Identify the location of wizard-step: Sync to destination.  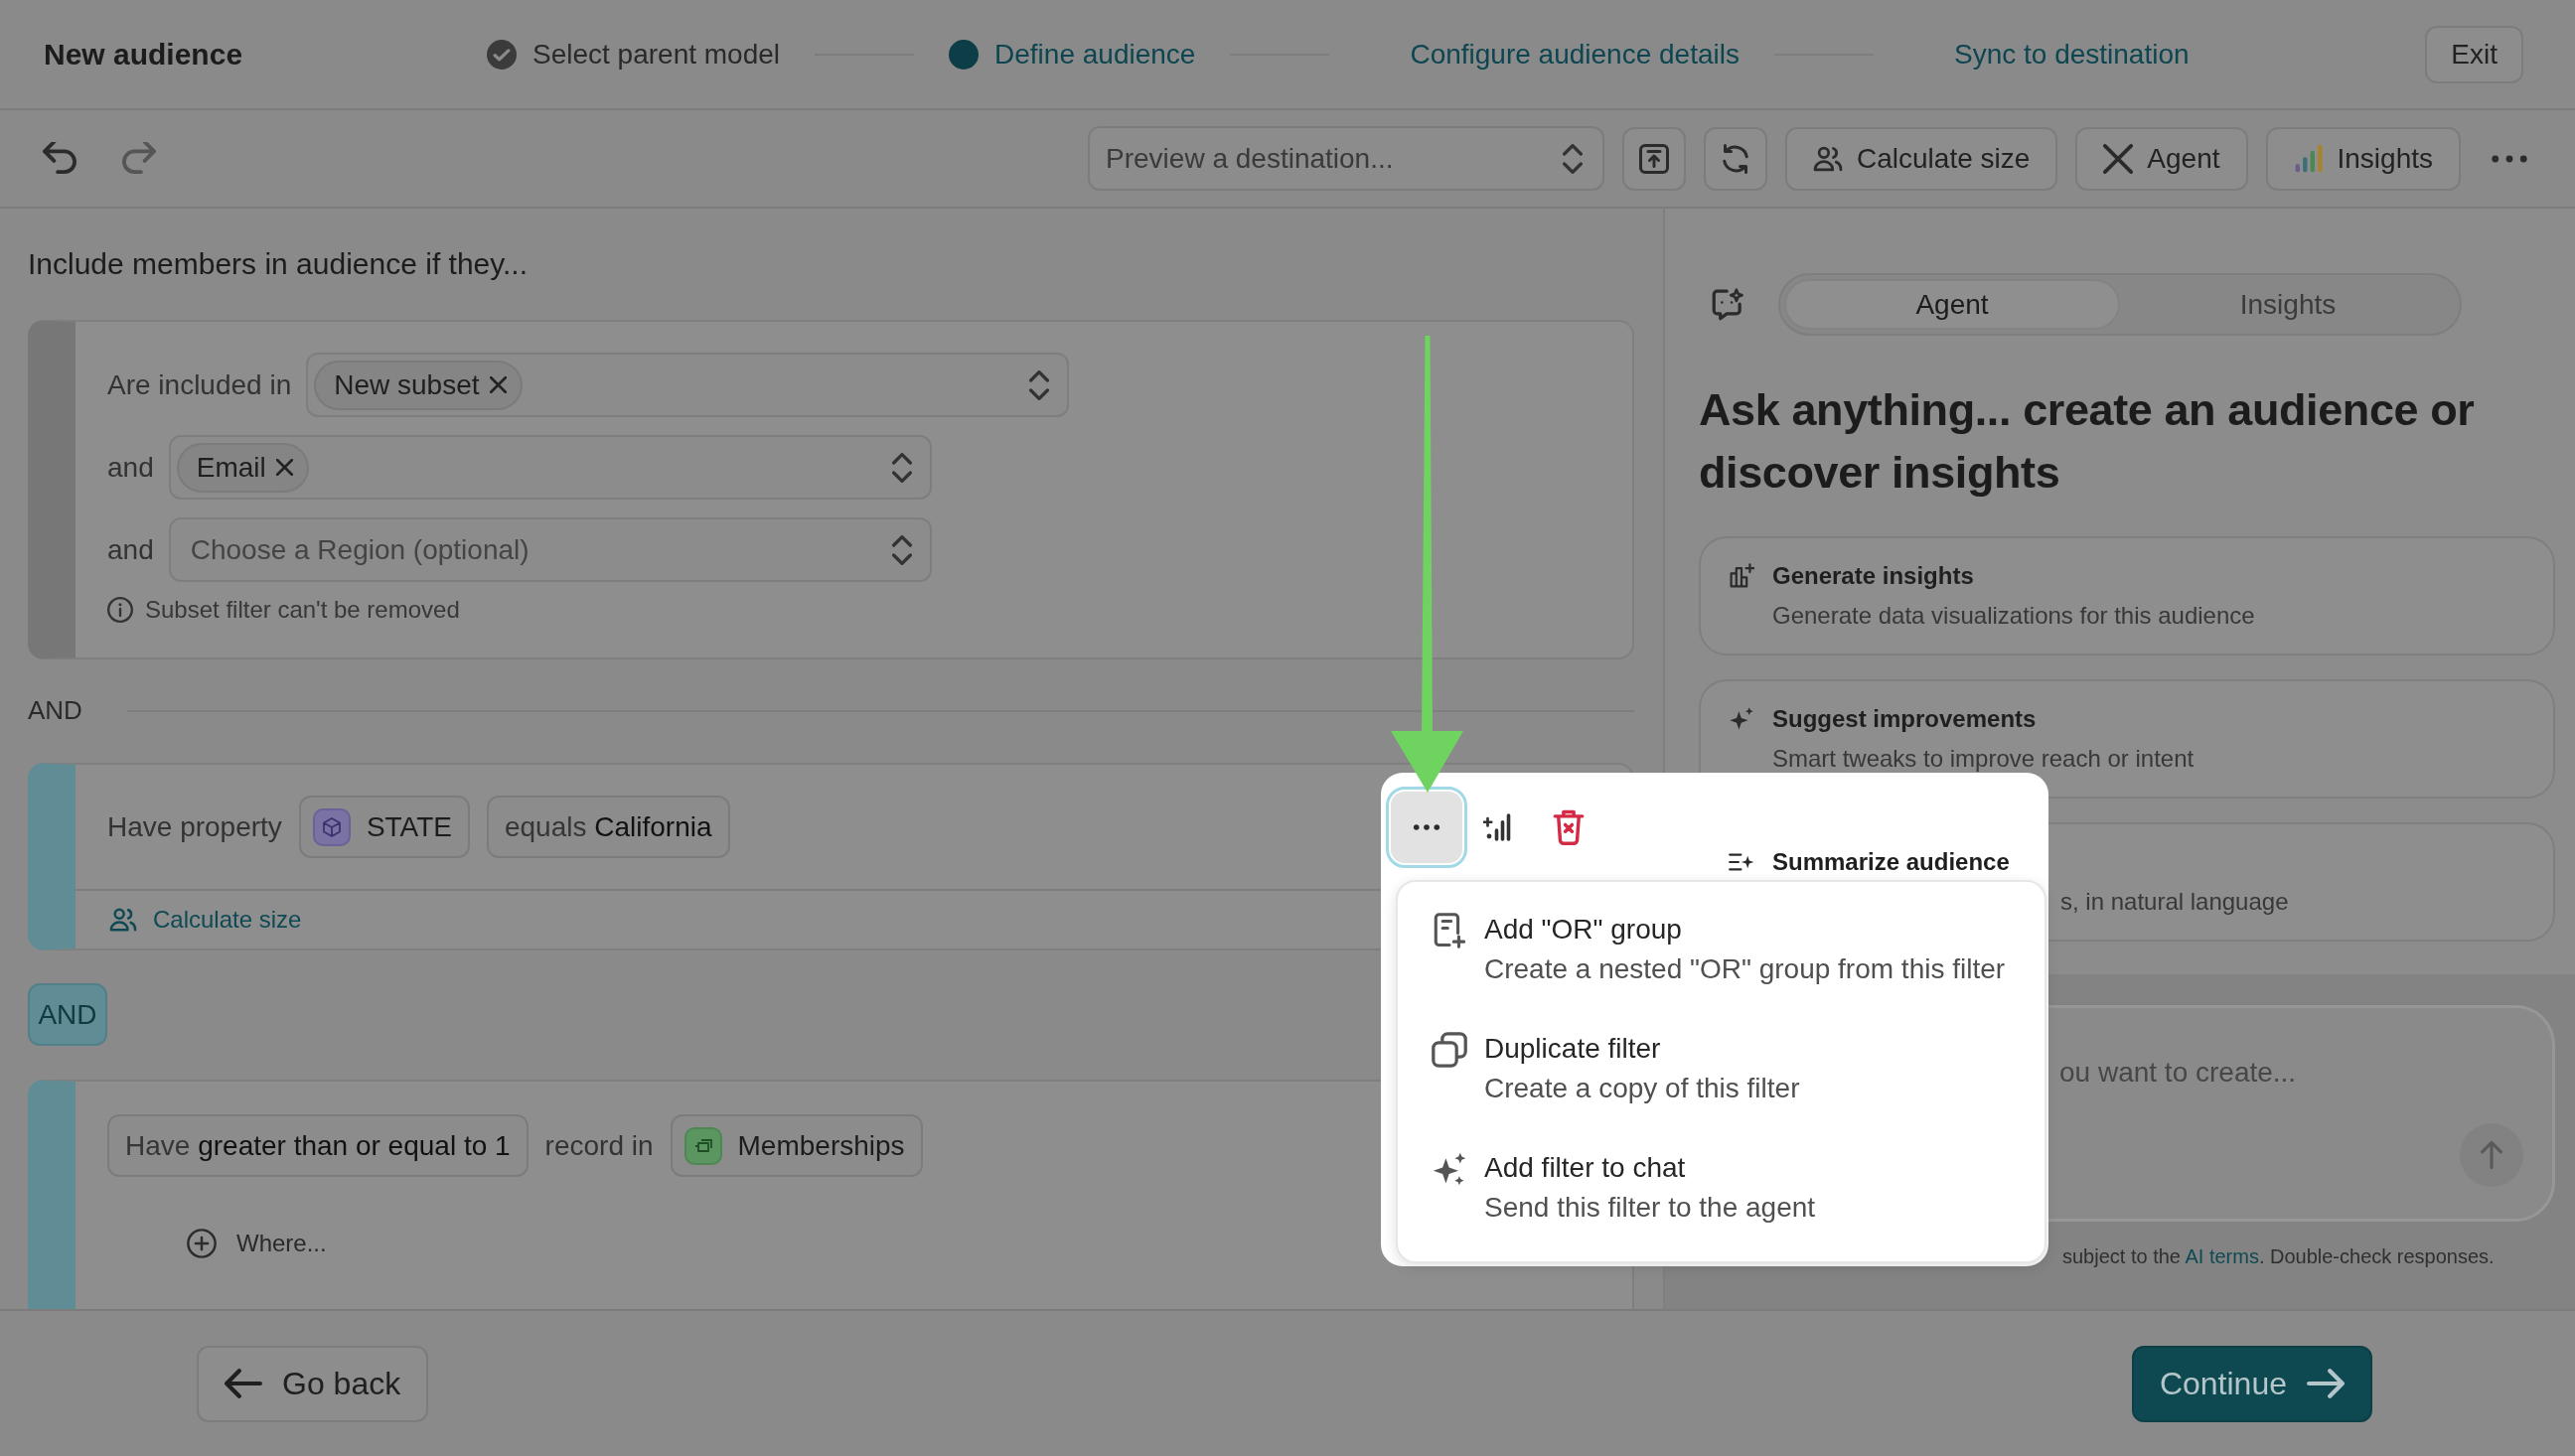
(2072, 54).